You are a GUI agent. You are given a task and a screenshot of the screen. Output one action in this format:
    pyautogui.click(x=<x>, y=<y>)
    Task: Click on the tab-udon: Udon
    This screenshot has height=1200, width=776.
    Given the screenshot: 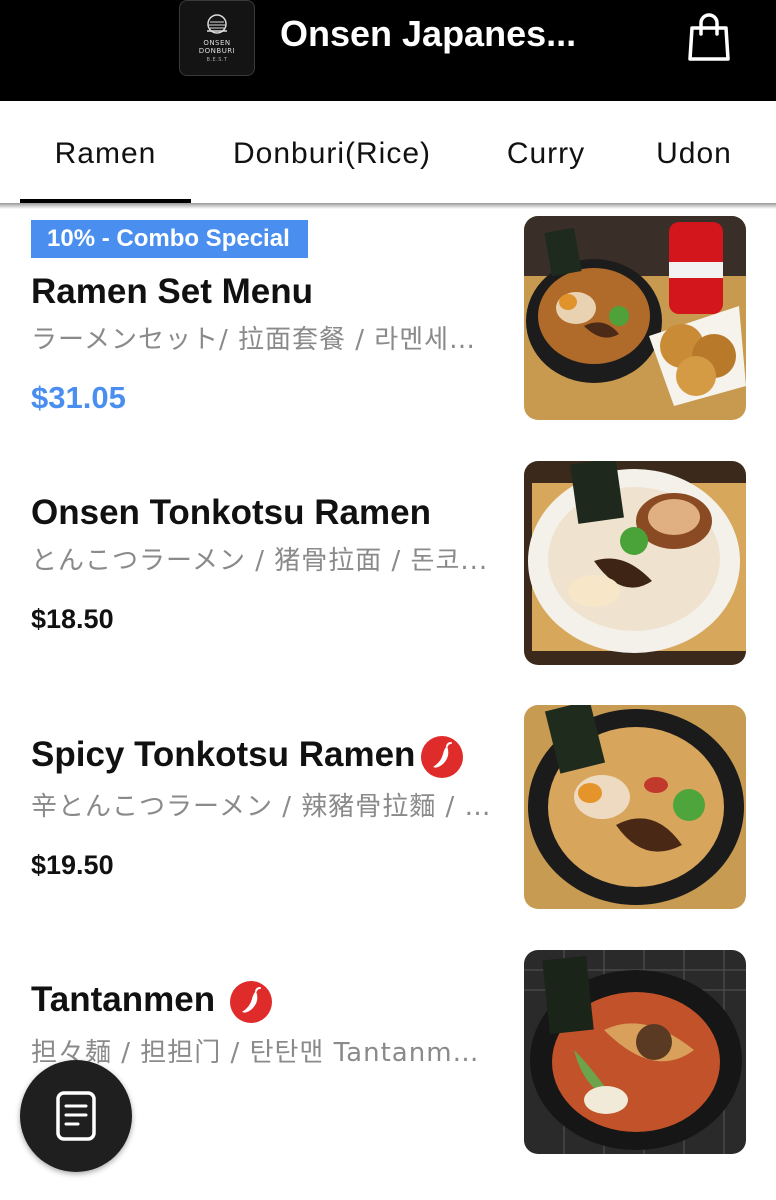 What is the action you would take?
    pyautogui.click(x=694, y=152)
    